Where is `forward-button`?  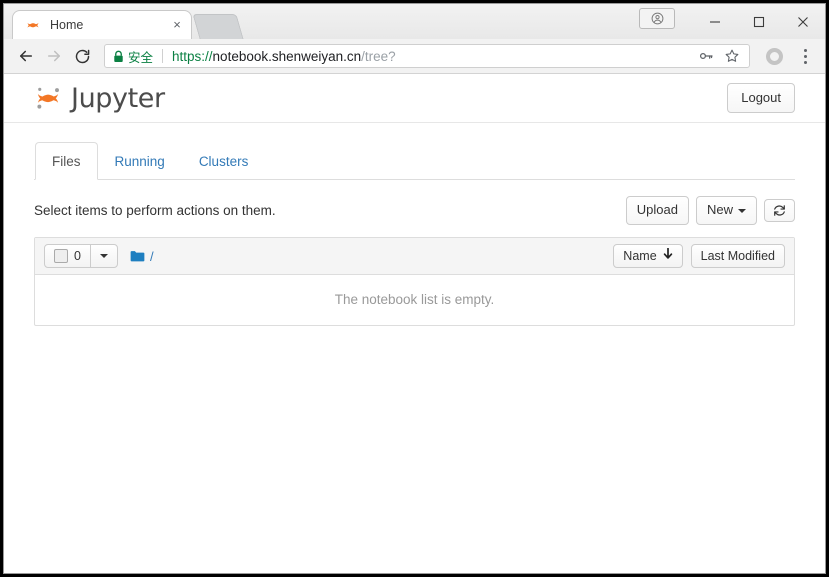
forward-button is located at coordinates (54, 56).